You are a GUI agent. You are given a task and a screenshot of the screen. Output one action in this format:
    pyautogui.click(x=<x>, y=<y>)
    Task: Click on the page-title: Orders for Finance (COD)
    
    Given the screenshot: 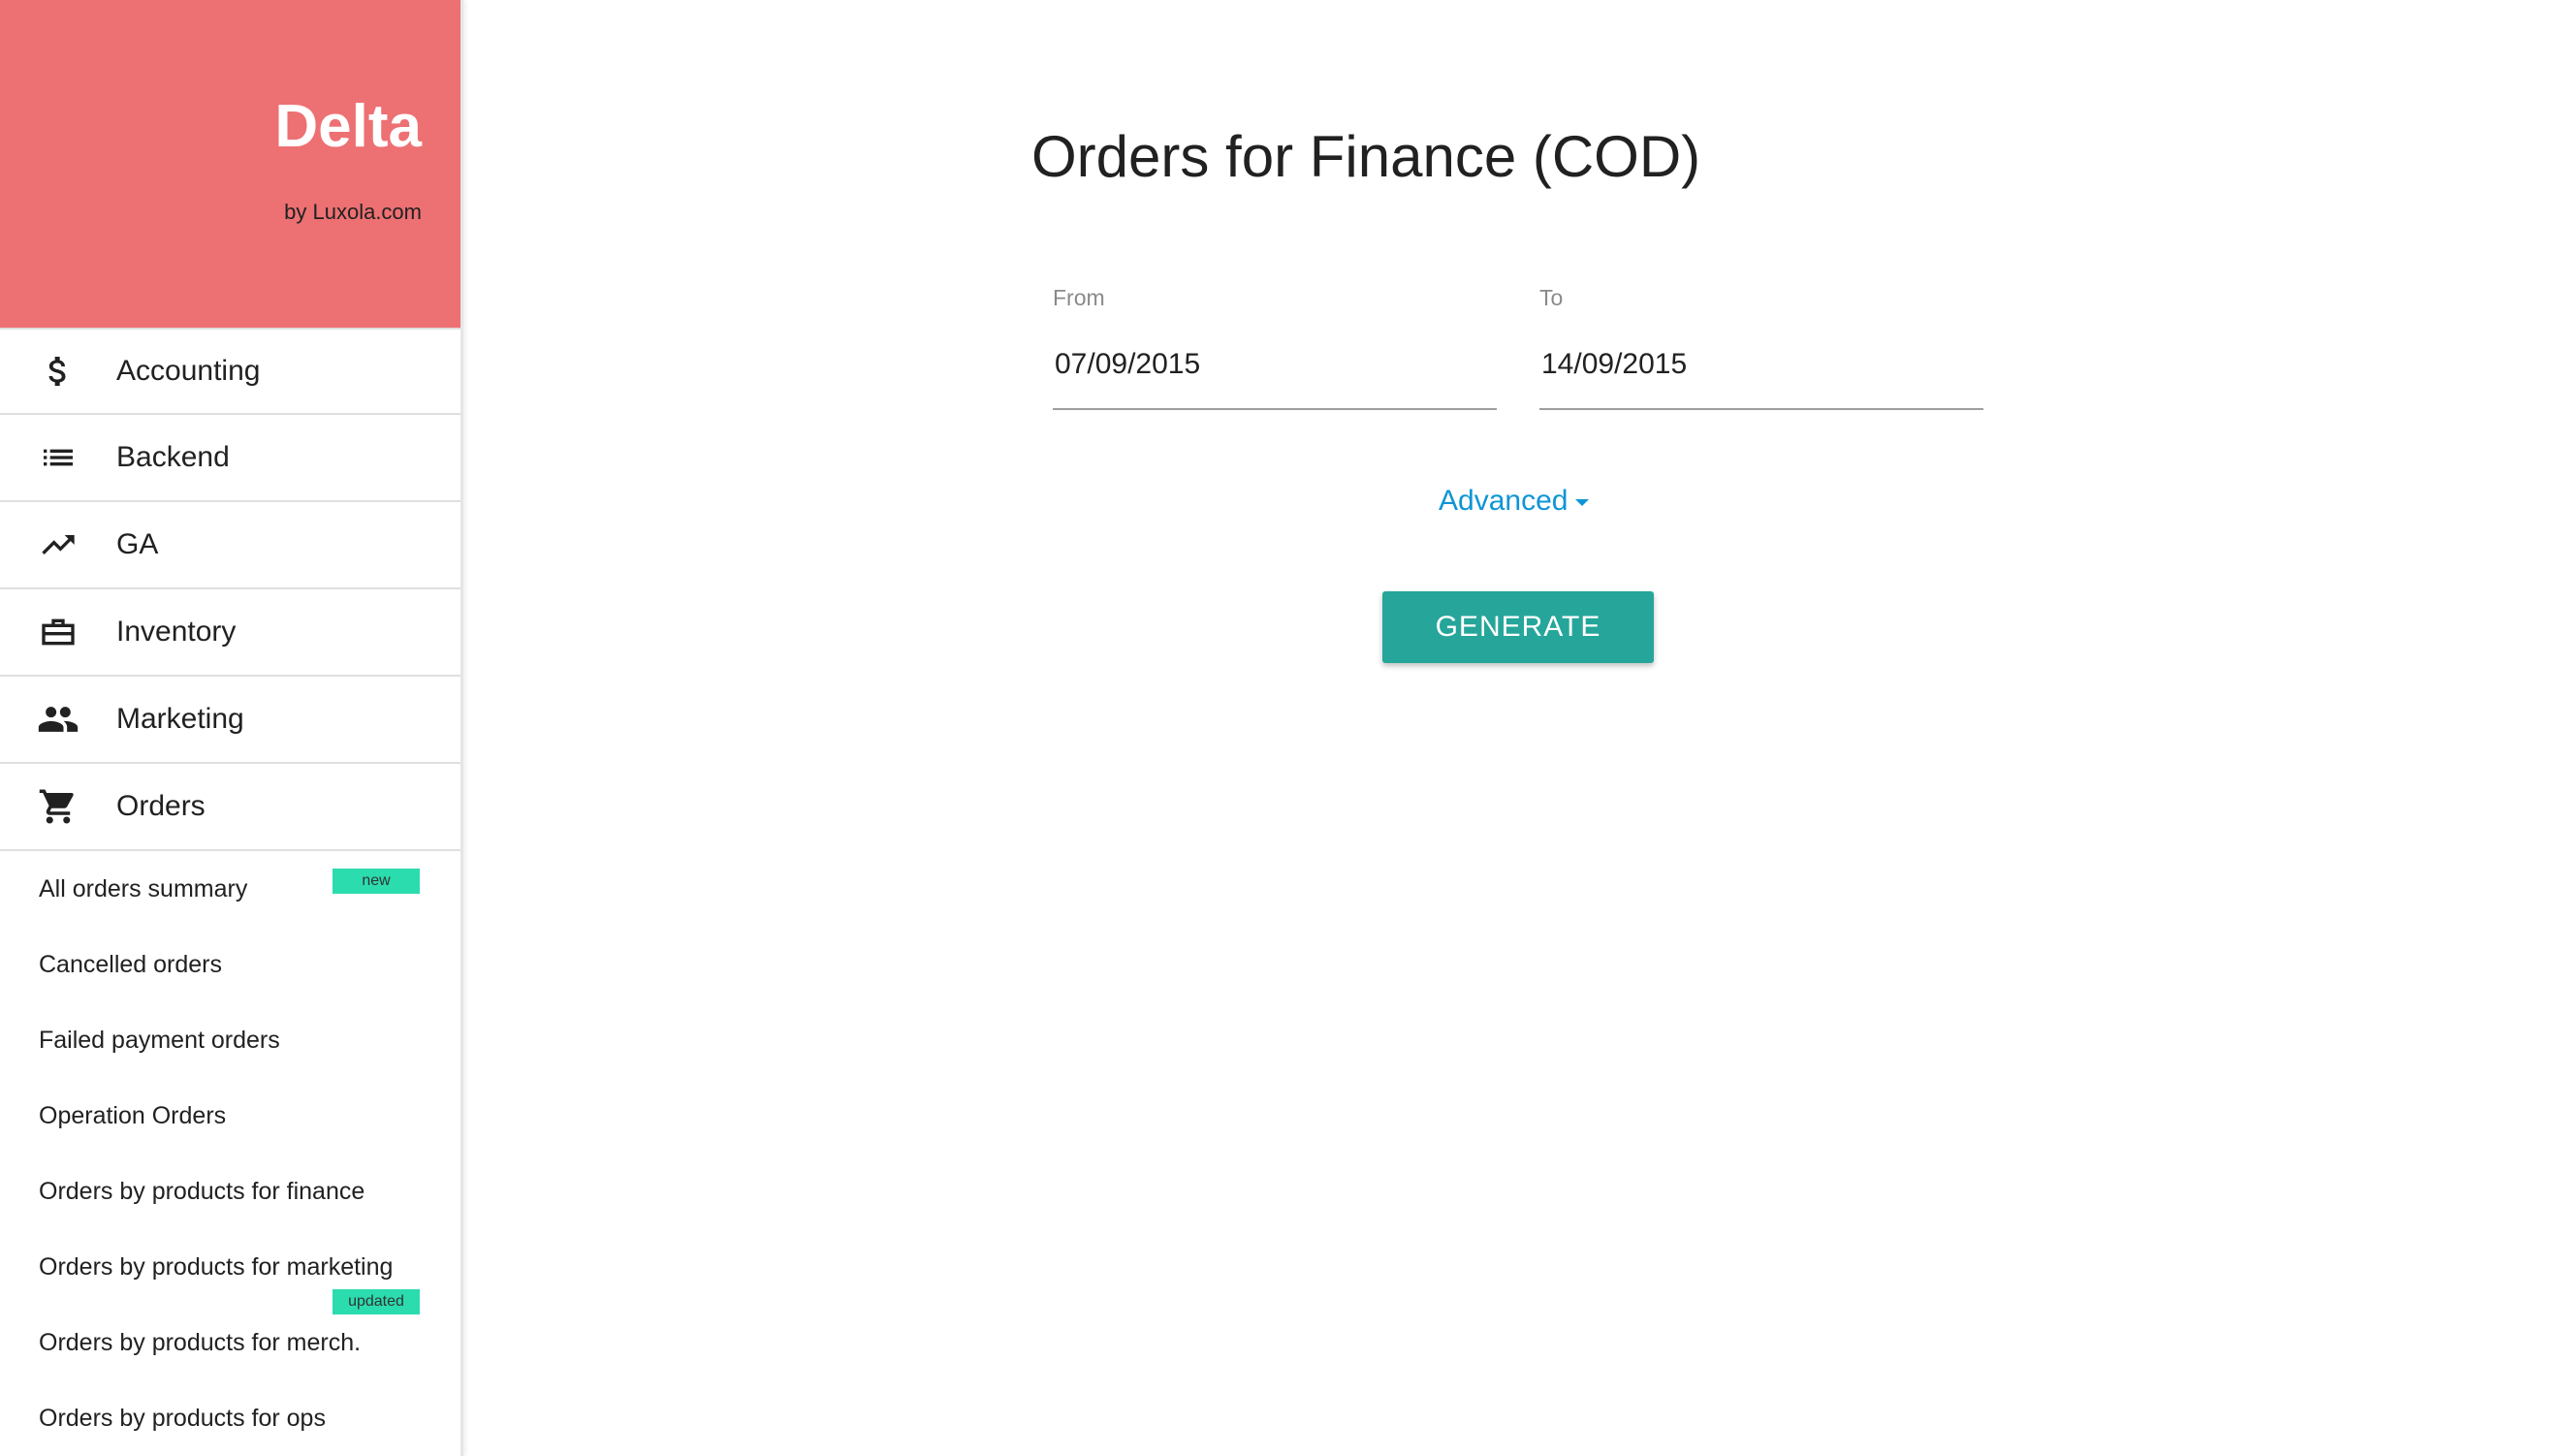 What is the action you would take?
    pyautogui.click(x=1366, y=156)
    